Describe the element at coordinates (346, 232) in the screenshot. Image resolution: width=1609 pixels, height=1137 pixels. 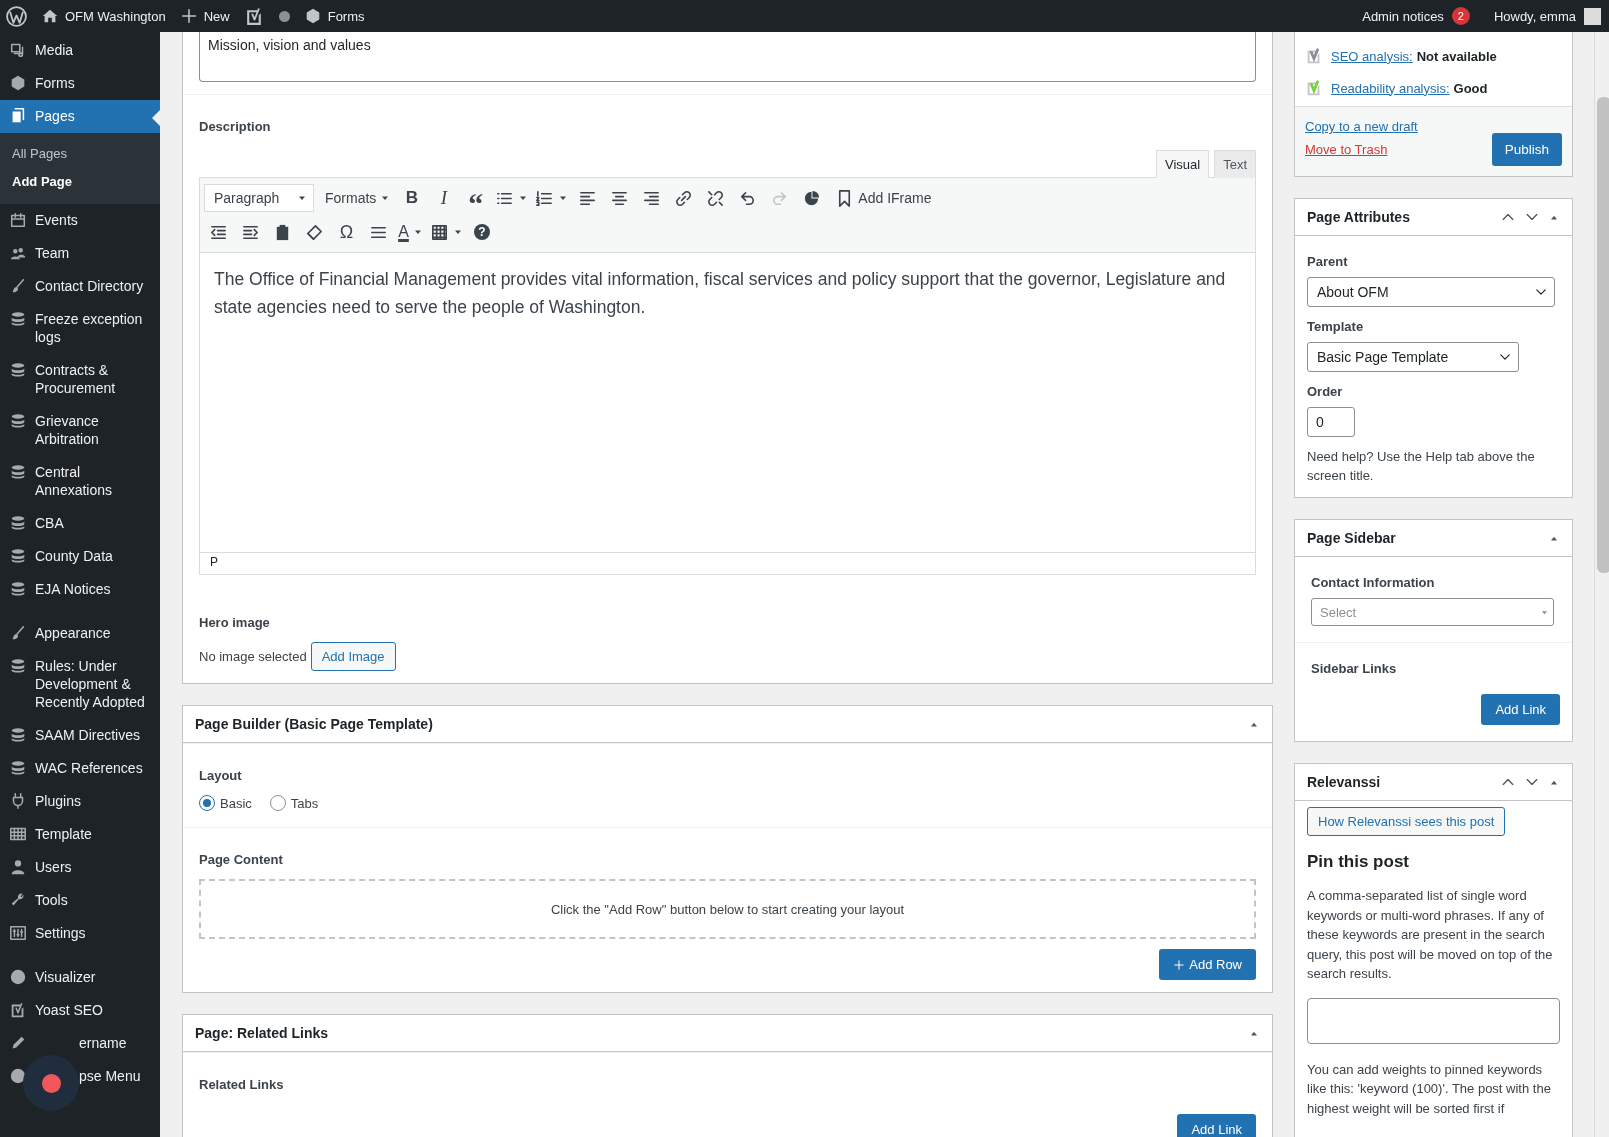
I see `omega-button: Ω` at that location.